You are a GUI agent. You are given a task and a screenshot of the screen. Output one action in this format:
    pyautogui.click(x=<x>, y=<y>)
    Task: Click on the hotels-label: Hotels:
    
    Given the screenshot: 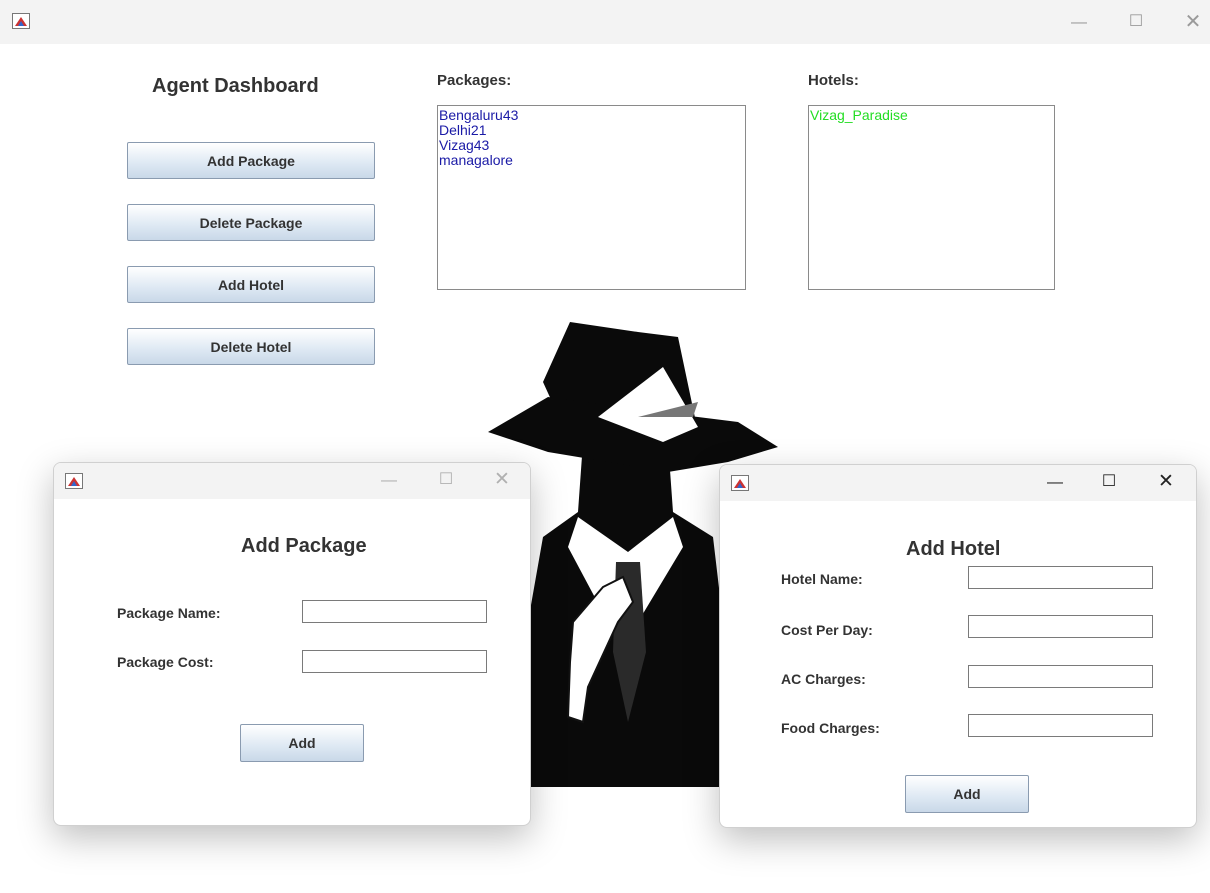 What is the action you would take?
    pyautogui.click(x=833, y=80)
    